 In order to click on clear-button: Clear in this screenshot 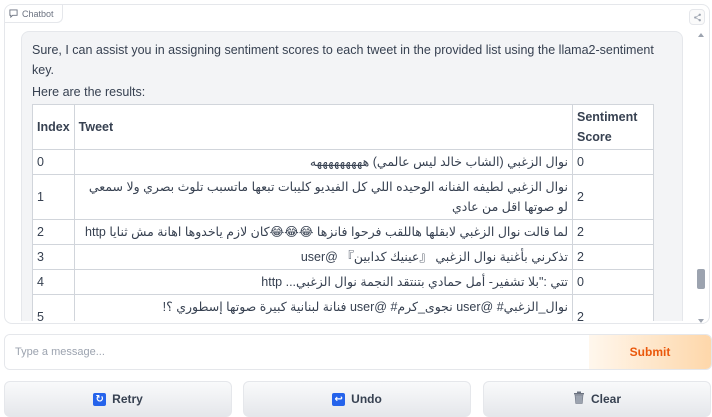, I will do `click(597, 399)`.